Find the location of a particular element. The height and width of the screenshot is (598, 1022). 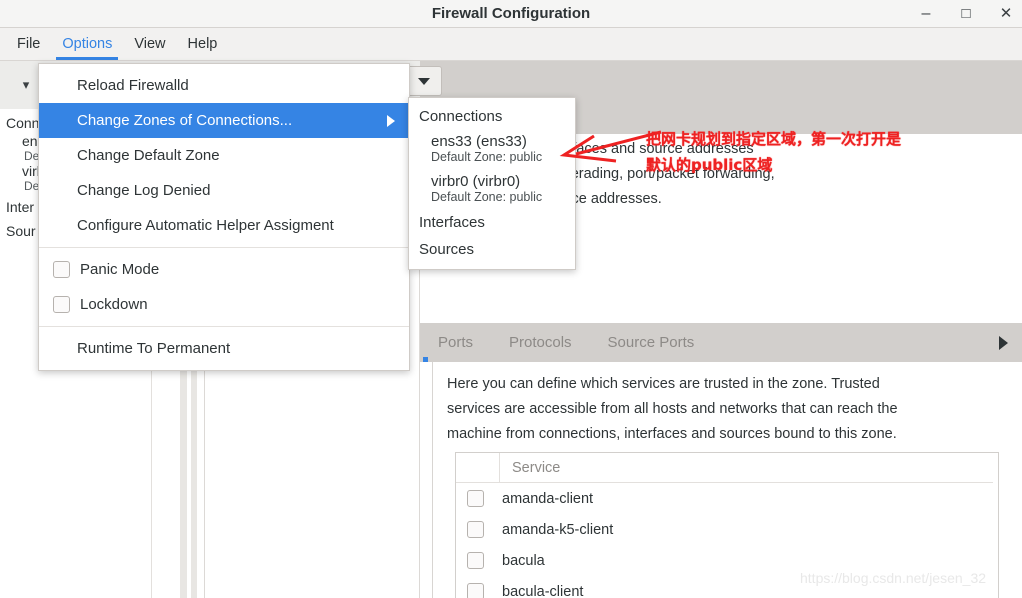

tab-active-marker is located at coordinates (425, 359).